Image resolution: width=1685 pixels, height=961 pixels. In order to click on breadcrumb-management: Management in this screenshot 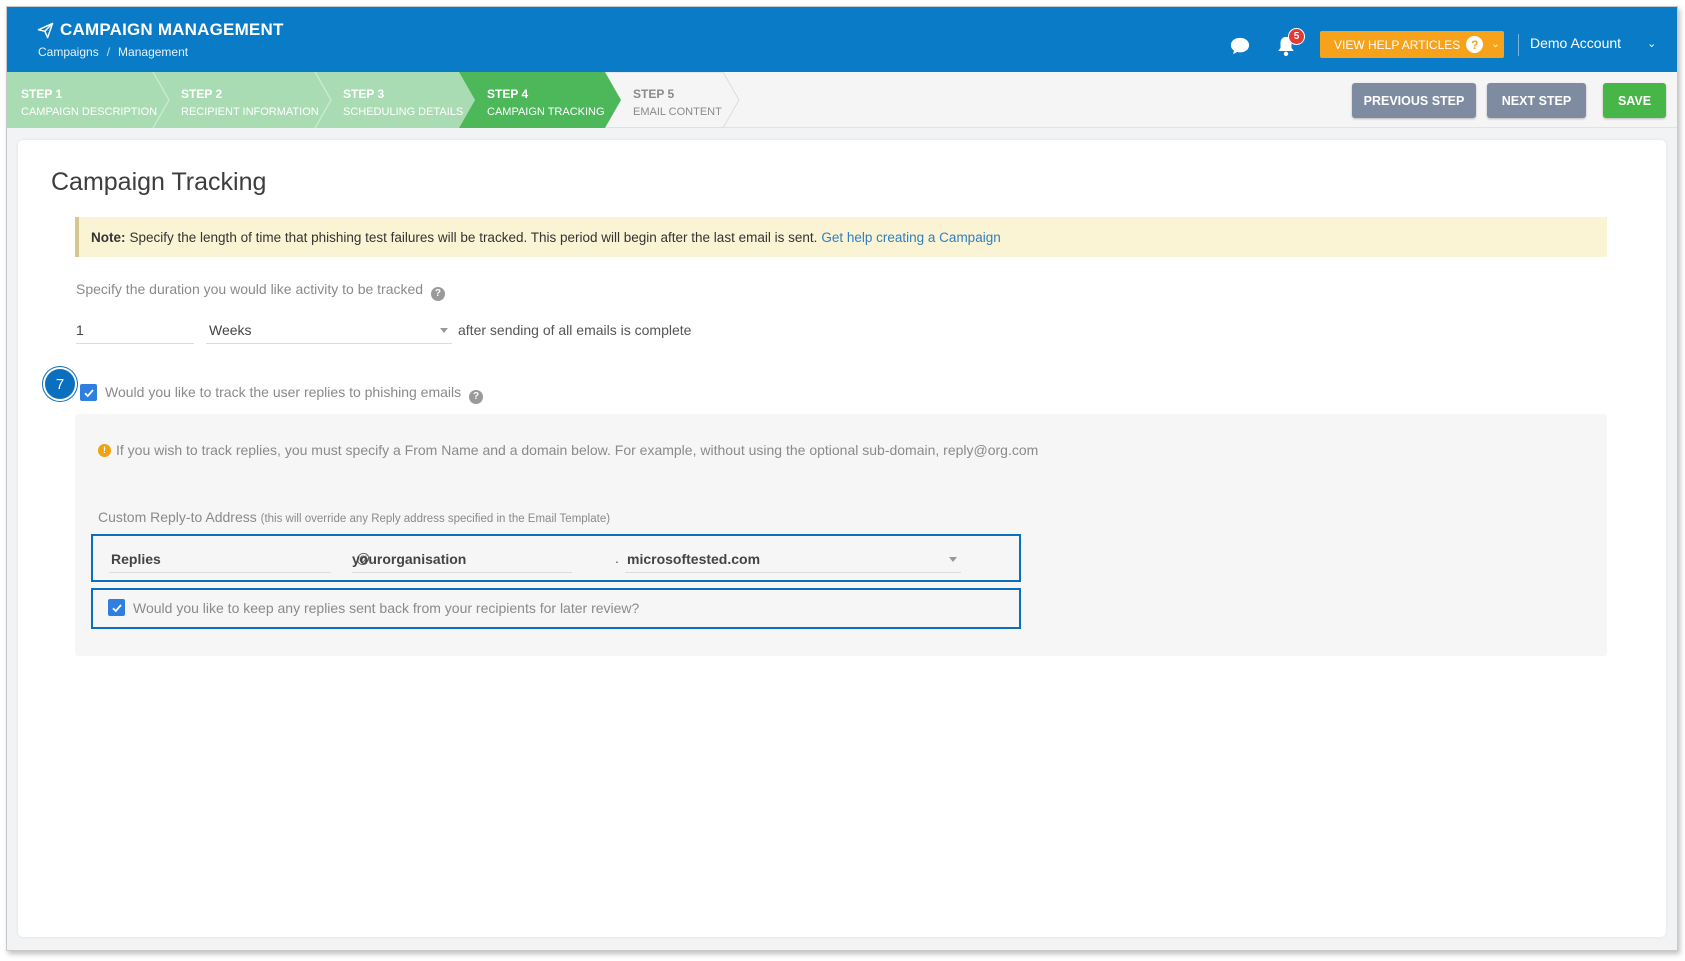, I will do `click(153, 52)`.